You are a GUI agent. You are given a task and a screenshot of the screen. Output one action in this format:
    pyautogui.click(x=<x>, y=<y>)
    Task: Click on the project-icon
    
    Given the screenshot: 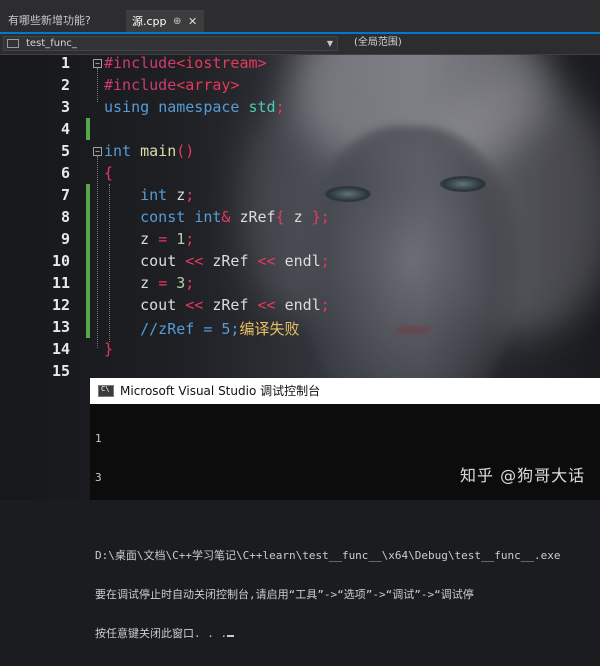 What is the action you would take?
    pyautogui.click(x=13, y=43)
    